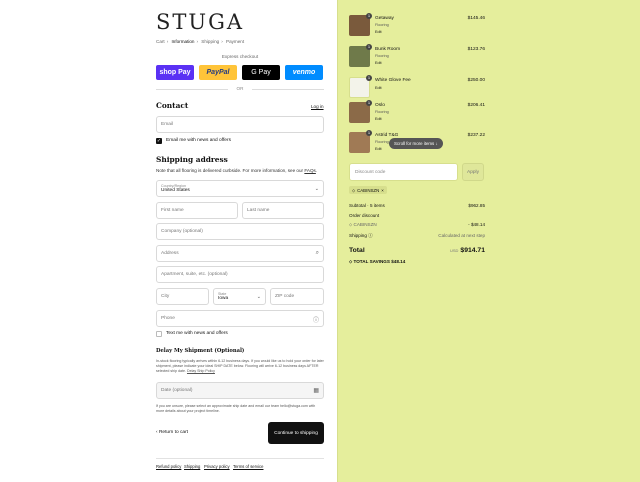  Describe the element at coordinates (476, 135) in the screenshot. I see `item-price: $237.22` at that location.